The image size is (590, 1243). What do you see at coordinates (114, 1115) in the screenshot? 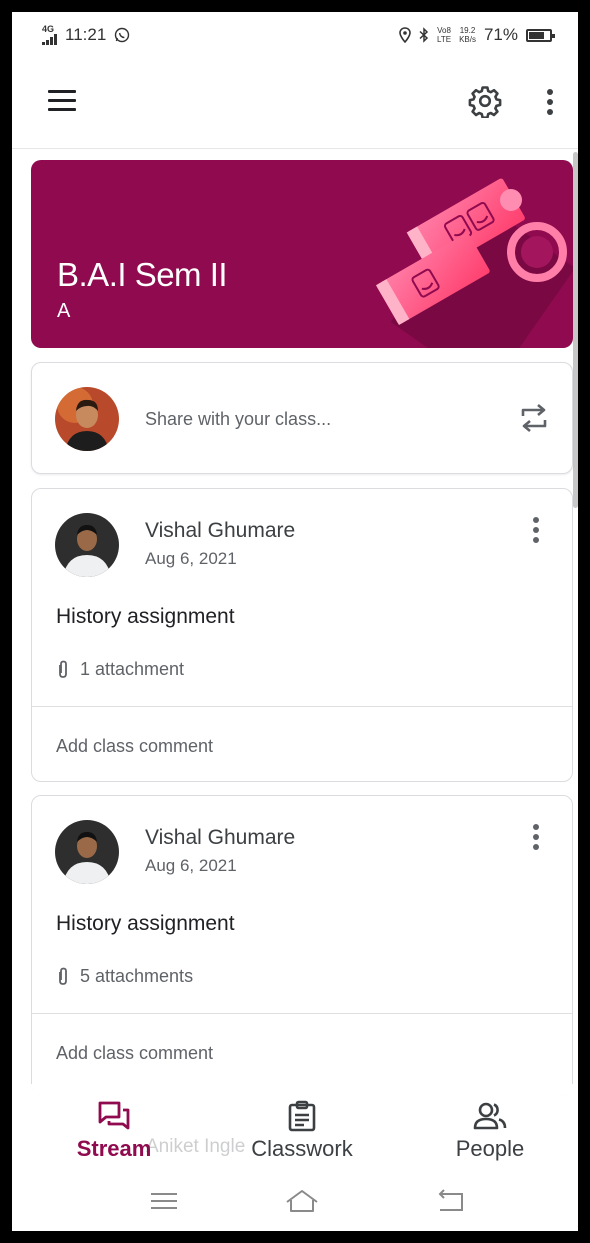
I see `stream-icon` at bounding box center [114, 1115].